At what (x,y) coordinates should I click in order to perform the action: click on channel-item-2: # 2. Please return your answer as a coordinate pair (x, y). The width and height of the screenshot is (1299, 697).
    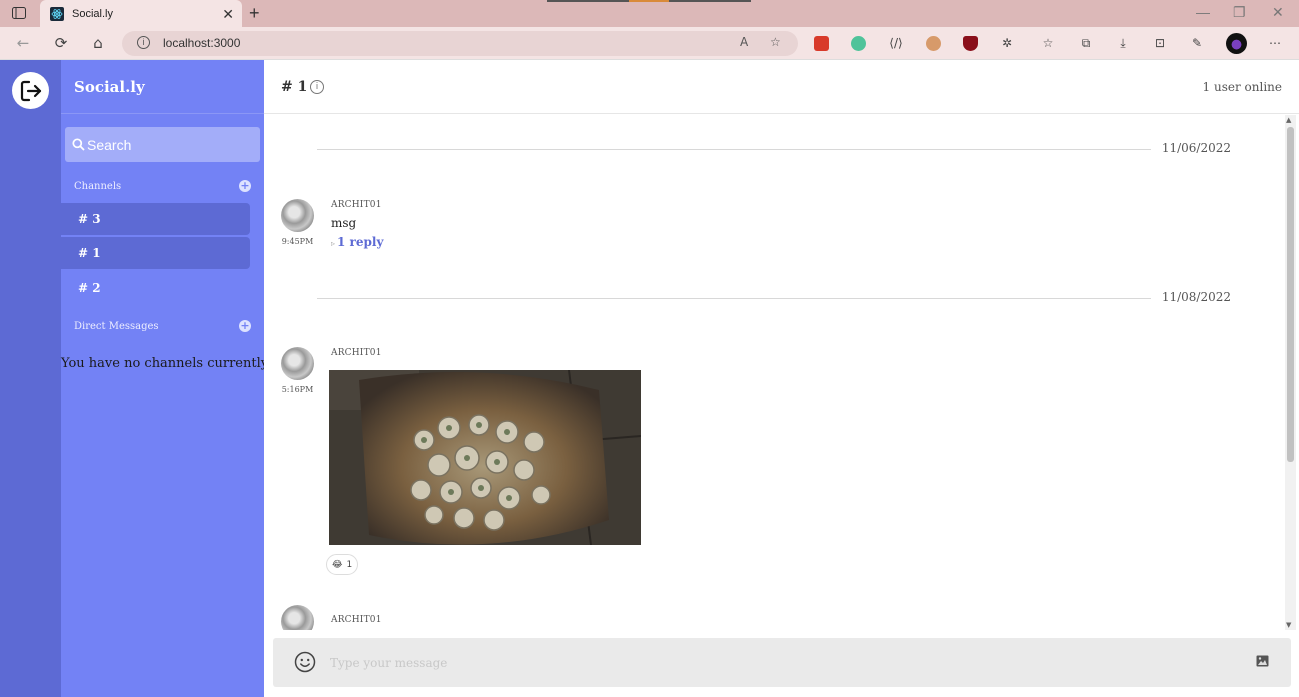
    Looking at the image, I should click on (155, 288).